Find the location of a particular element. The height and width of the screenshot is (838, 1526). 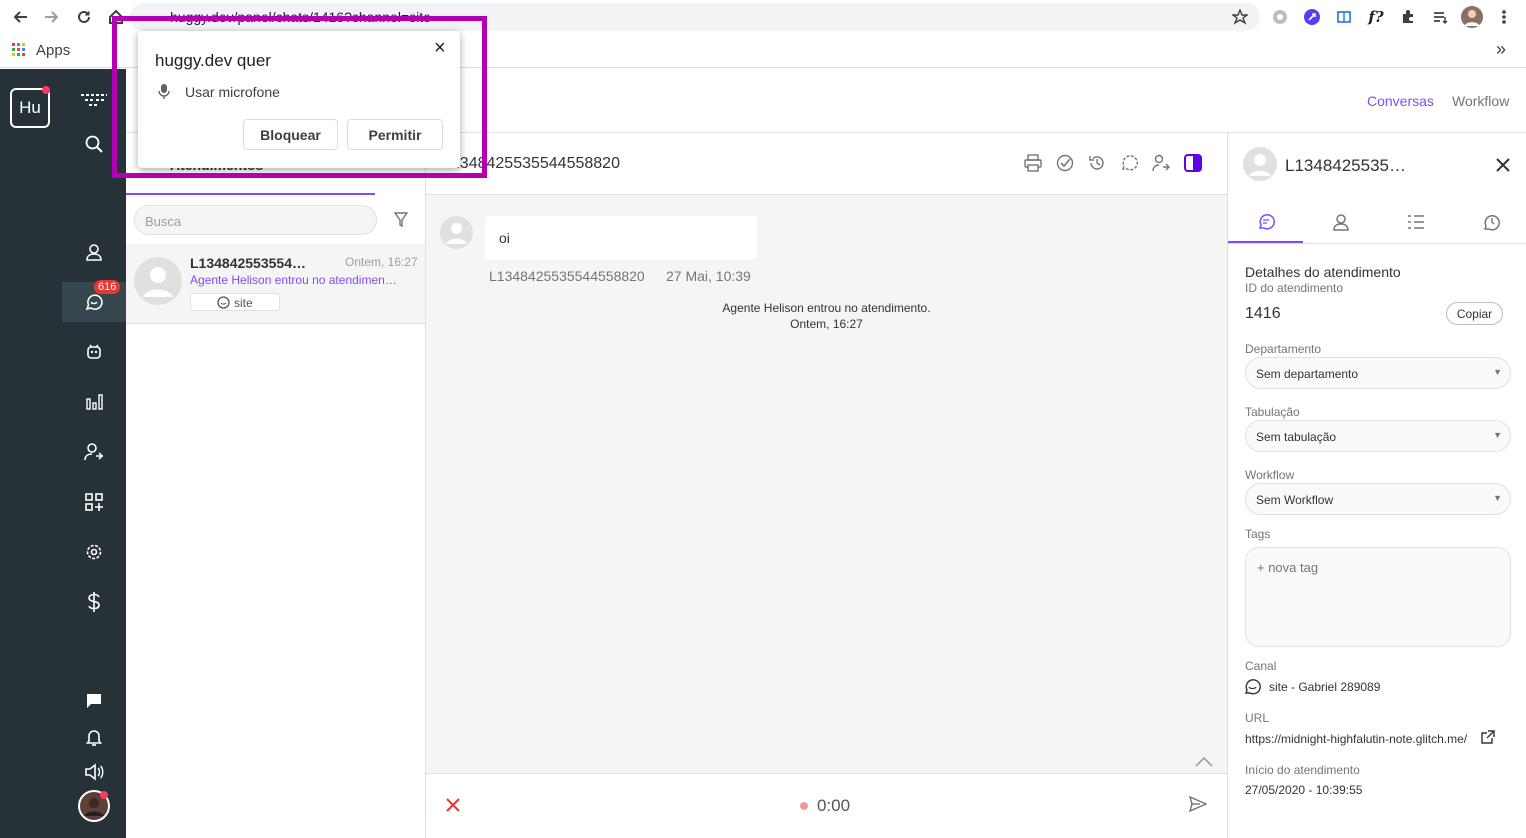

conversation-time: Ontem, 16:27 is located at coordinates (381, 262).